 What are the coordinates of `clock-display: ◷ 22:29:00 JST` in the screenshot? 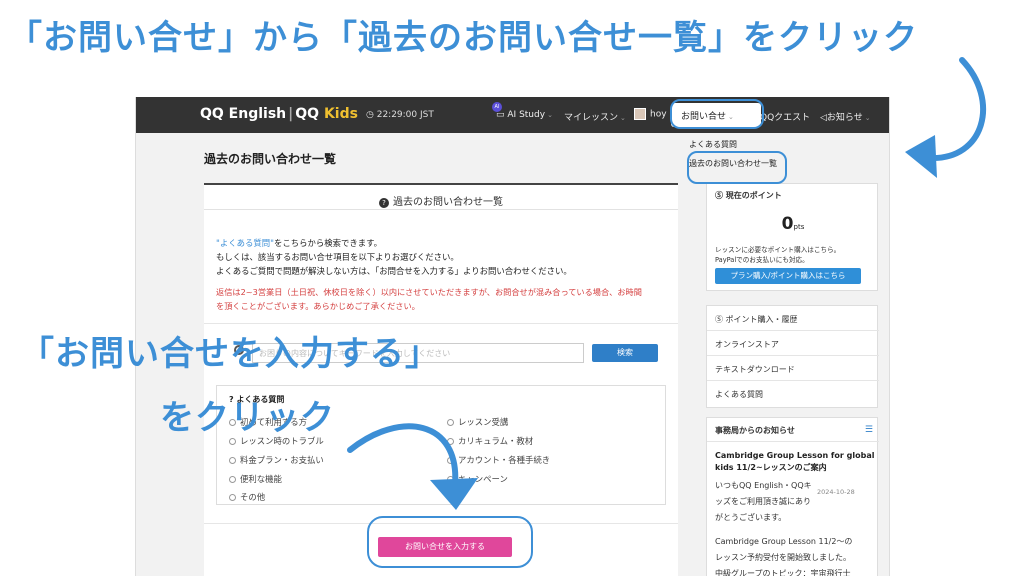 It's located at (400, 115).